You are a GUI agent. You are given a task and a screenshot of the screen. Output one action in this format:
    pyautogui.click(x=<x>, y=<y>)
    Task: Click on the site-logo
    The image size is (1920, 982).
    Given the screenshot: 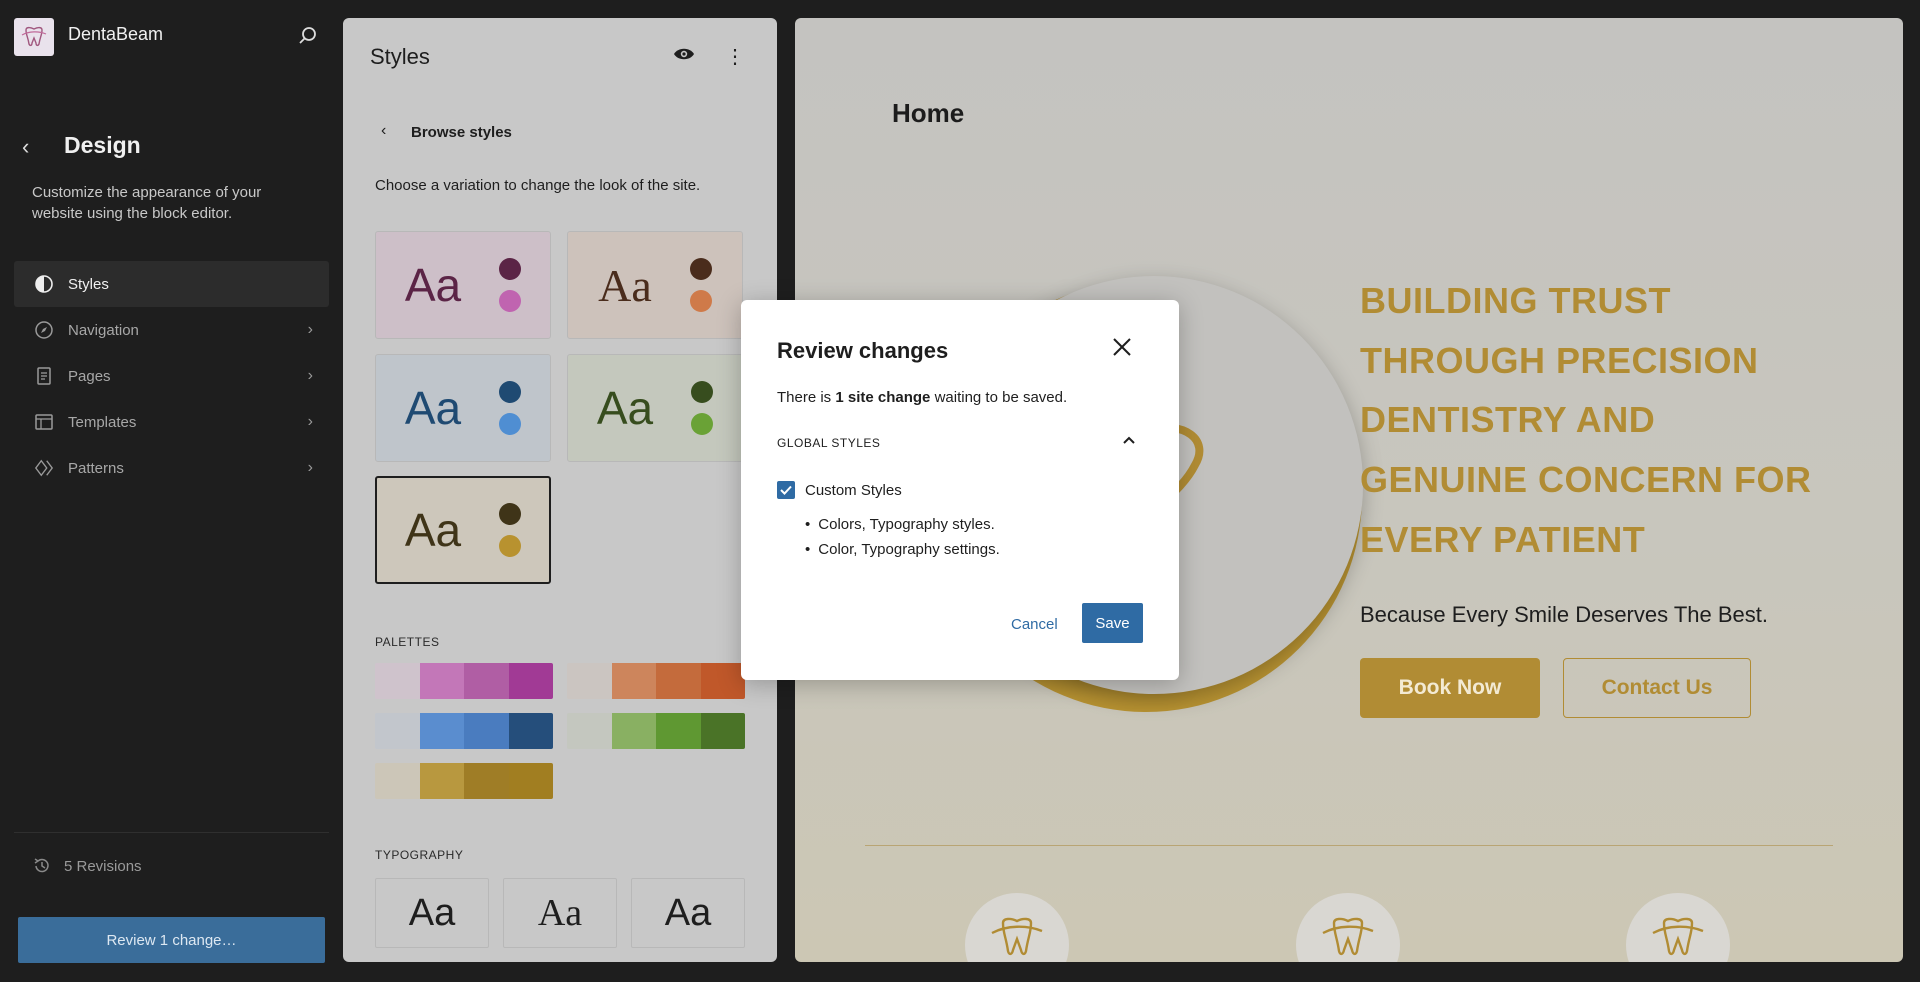 What is the action you would take?
    pyautogui.click(x=34, y=37)
    